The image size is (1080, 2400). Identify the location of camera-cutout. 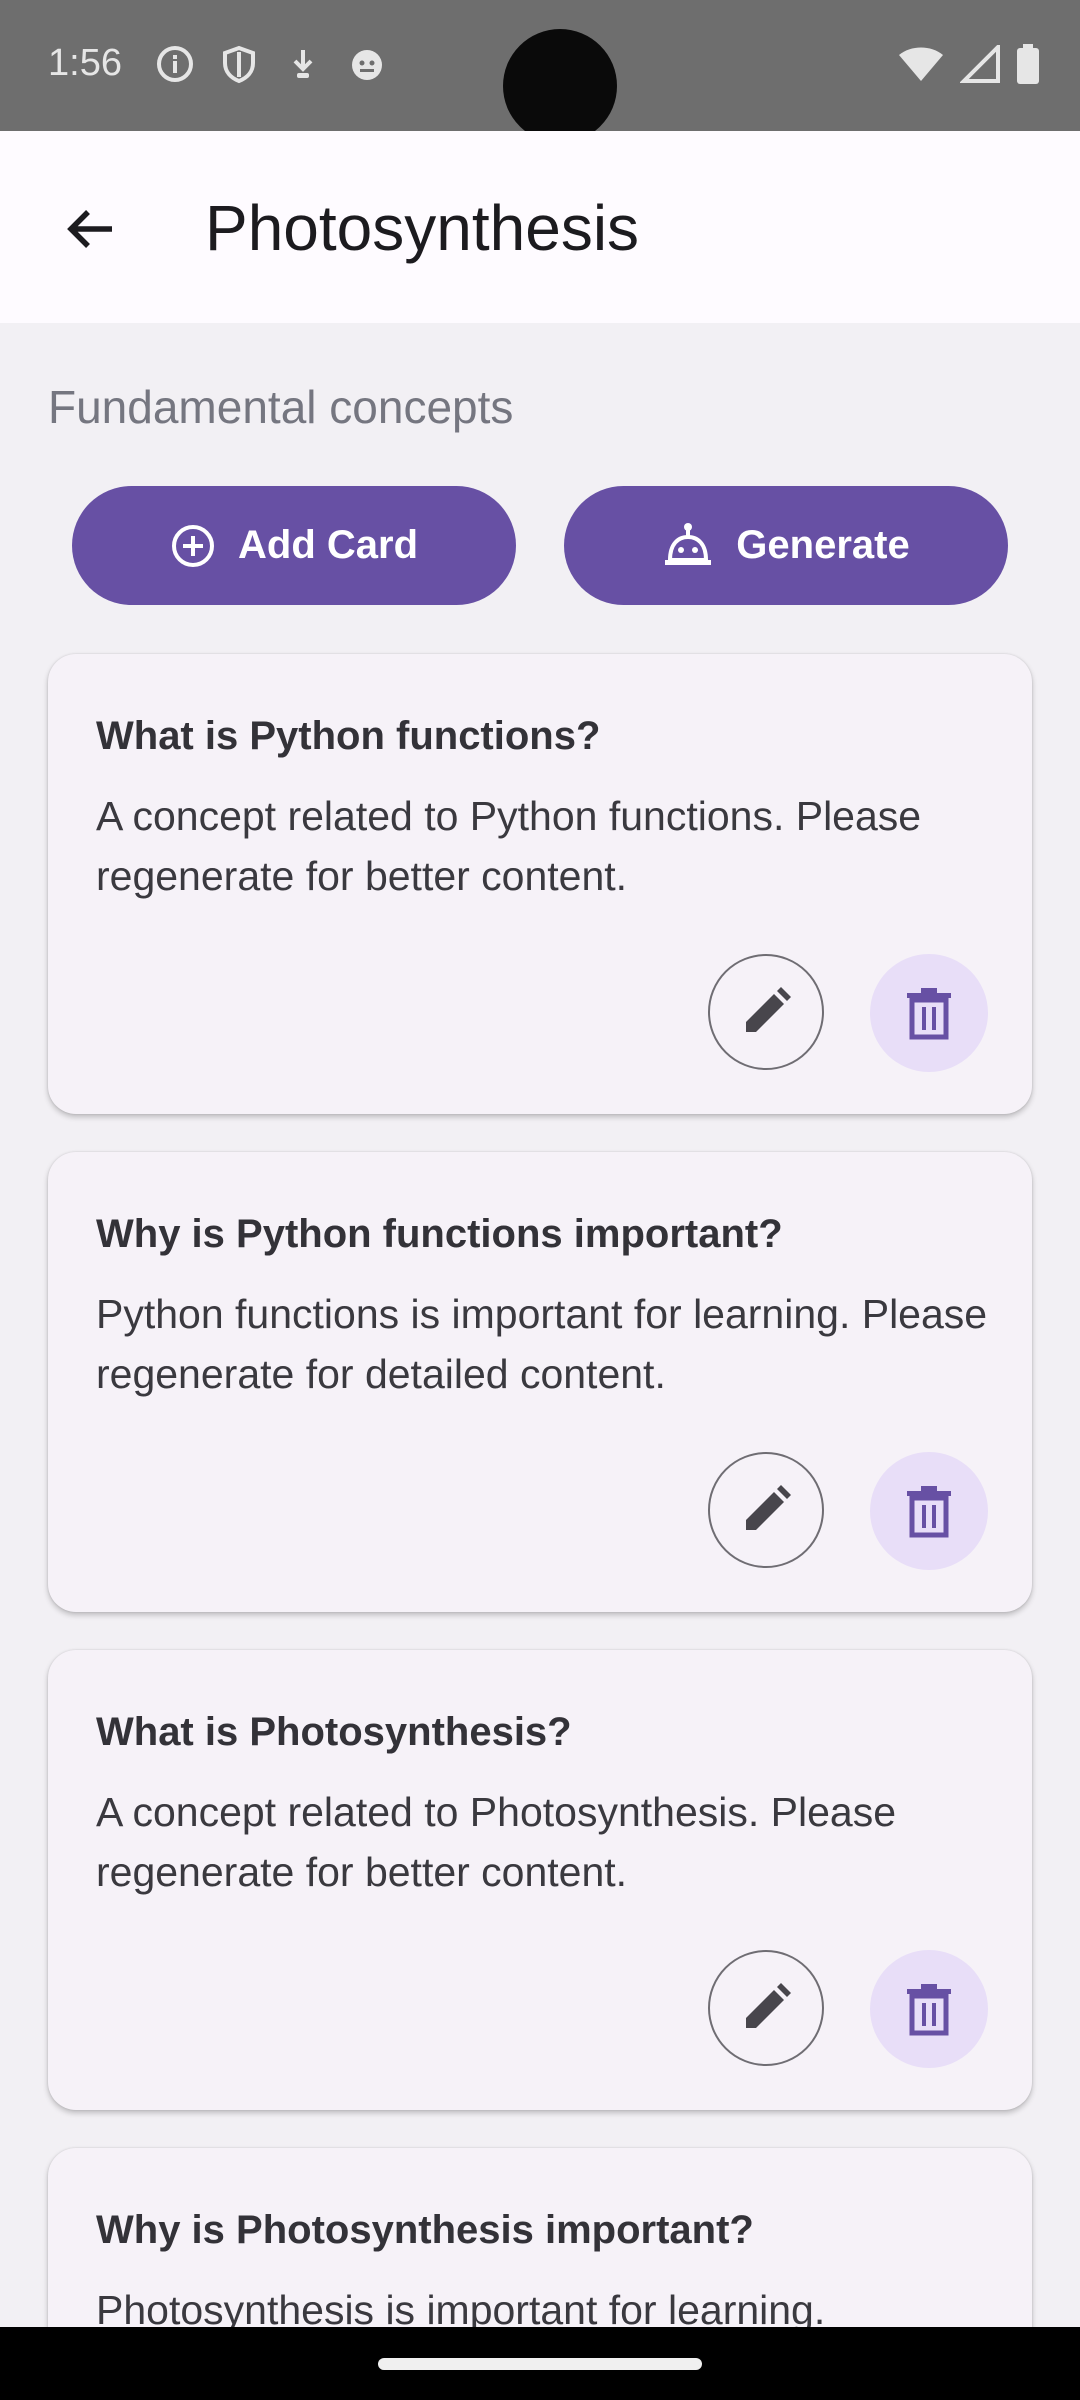
(560, 86).